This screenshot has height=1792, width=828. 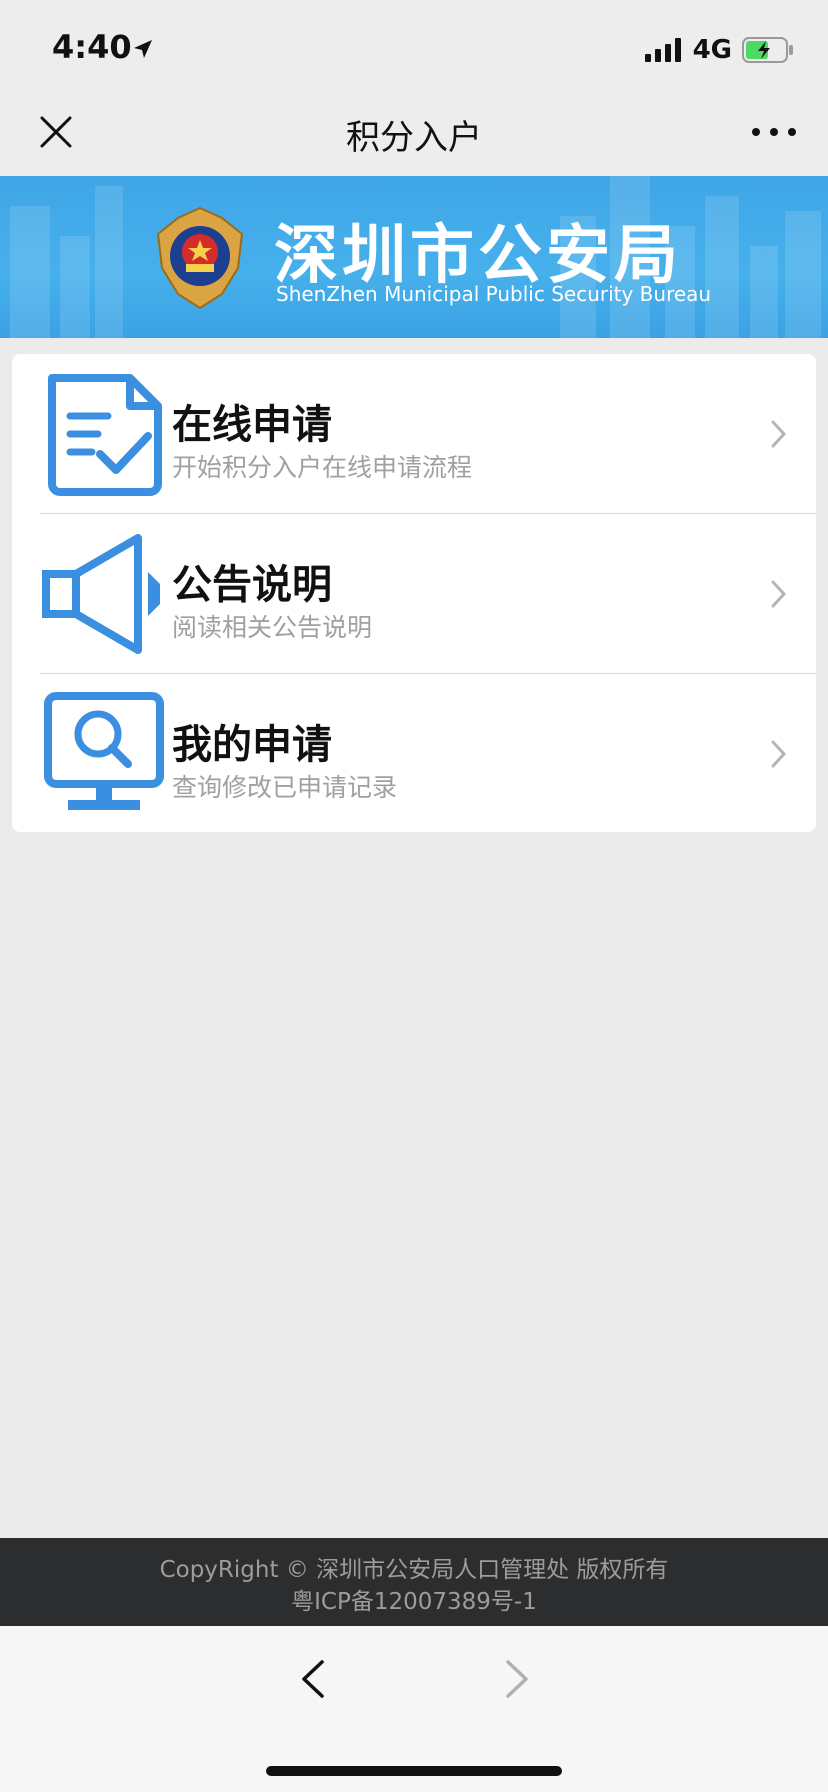 What do you see at coordinates (774, 132) in the screenshot?
I see `more-icon` at bounding box center [774, 132].